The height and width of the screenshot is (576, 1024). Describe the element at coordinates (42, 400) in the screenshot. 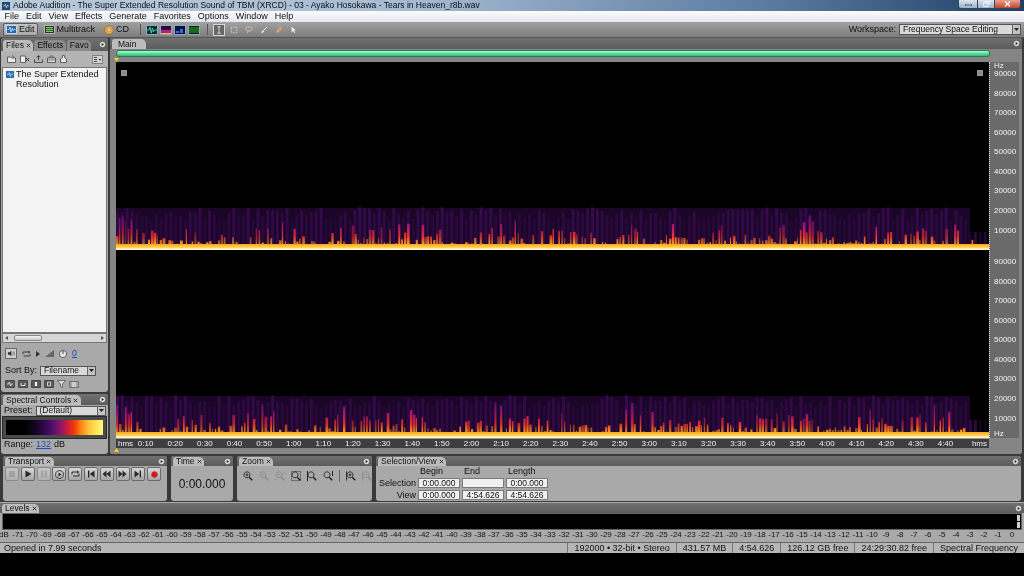

I see `panel-tab: Spectral Controls` at that location.